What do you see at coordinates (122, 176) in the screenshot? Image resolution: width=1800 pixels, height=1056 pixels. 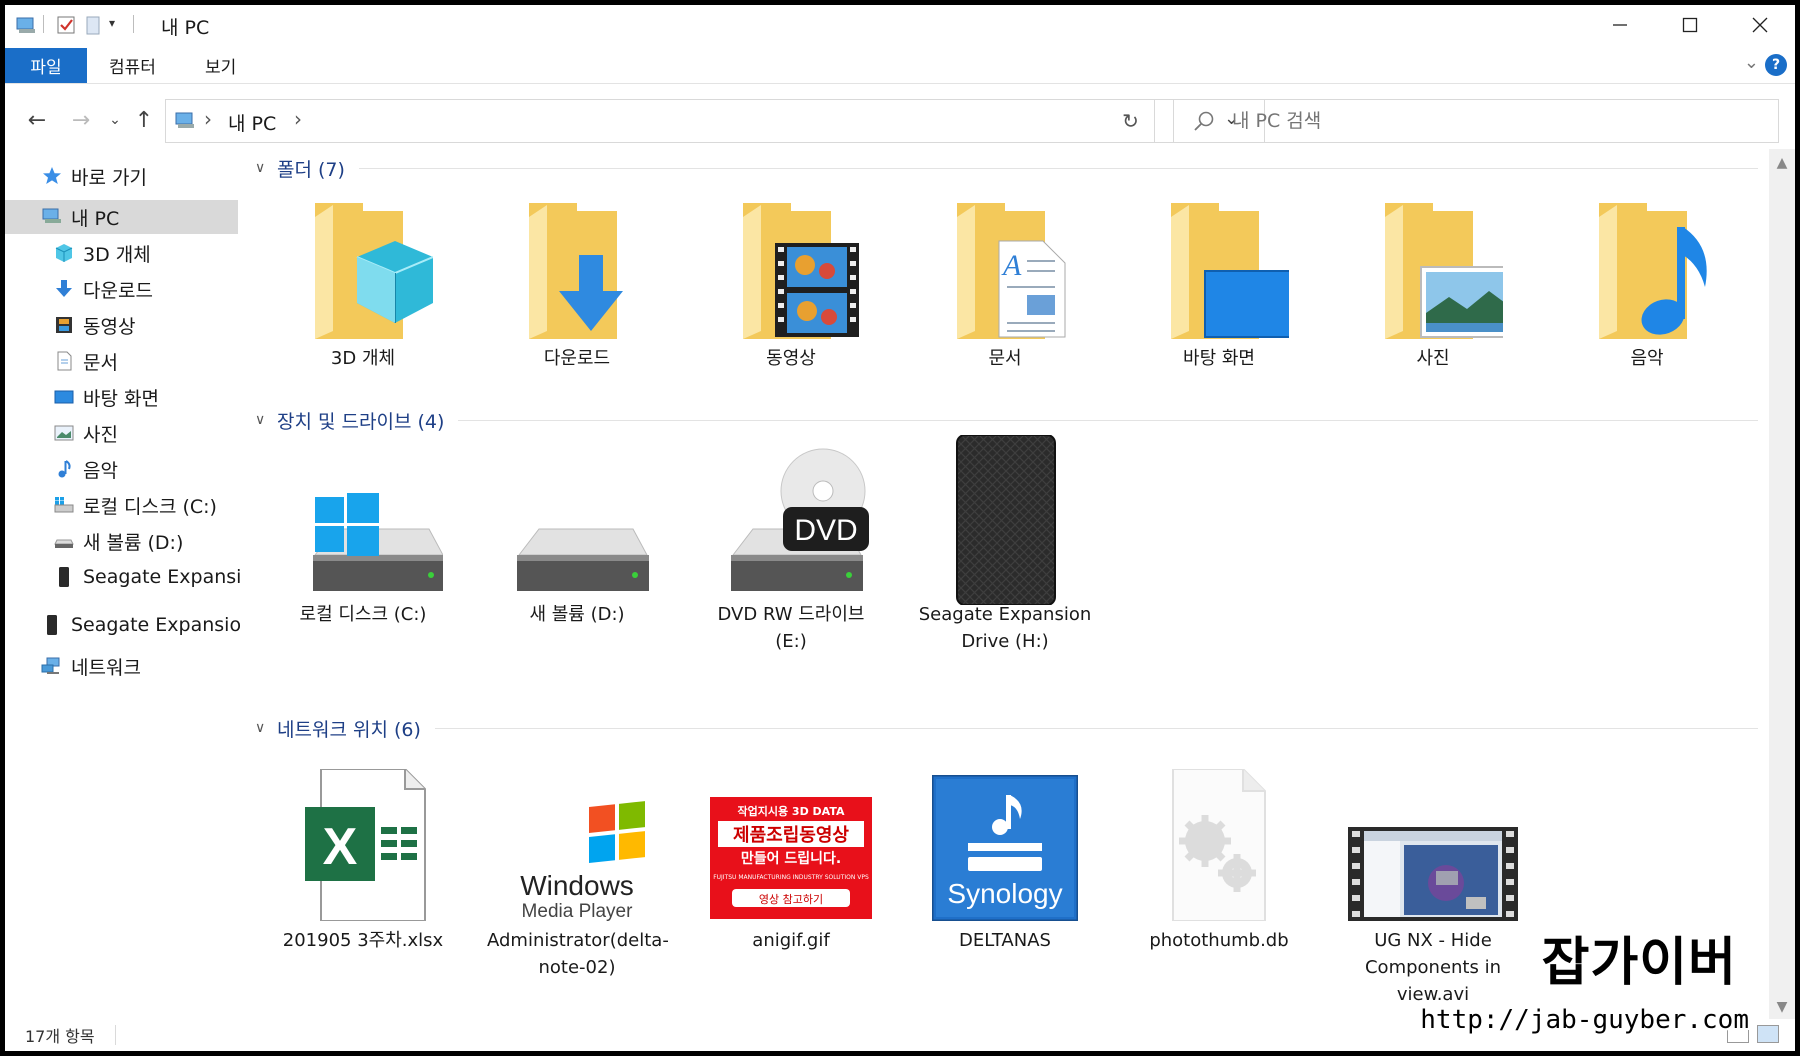 I see `nav-item-quick-access: 바로 가기` at bounding box center [122, 176].